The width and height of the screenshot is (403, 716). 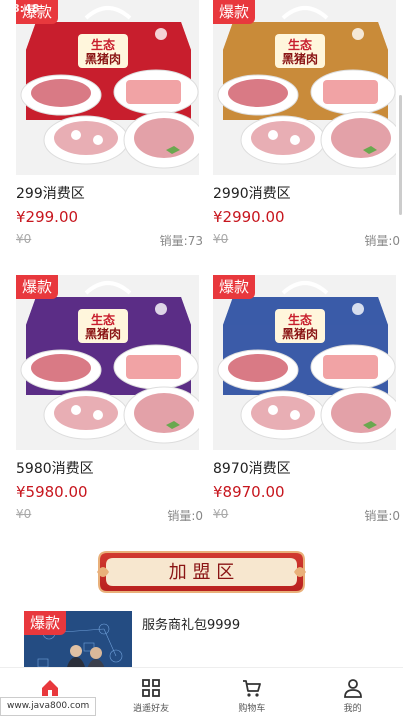 What do you see at coordinates (249, 217) in the screenshot?
I see `product-price: ¥2990.00` at bounding box center [249, 217].